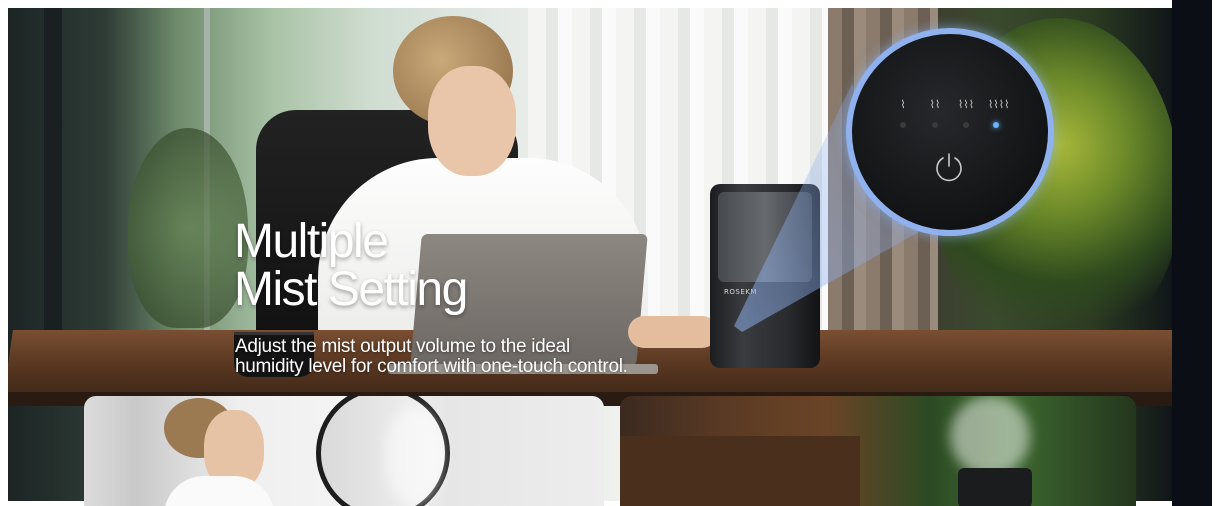 This screenshot has width=1220, height=506. Describe the element at coordinates (996, 125) in the screenshot. I see `level-indicator-active` at that location.